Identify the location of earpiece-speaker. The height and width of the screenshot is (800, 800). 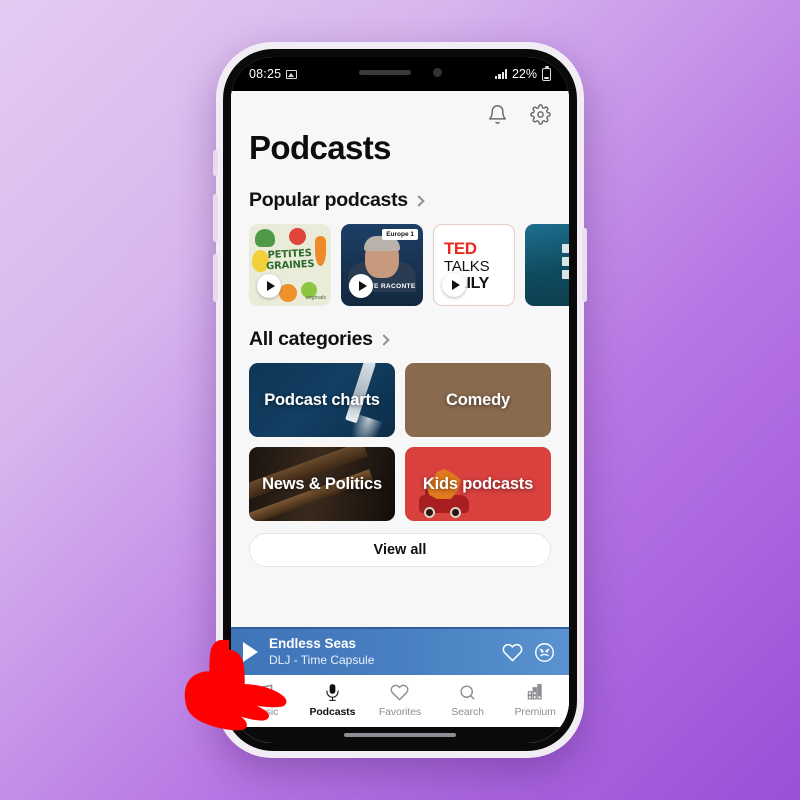
(384, 72).